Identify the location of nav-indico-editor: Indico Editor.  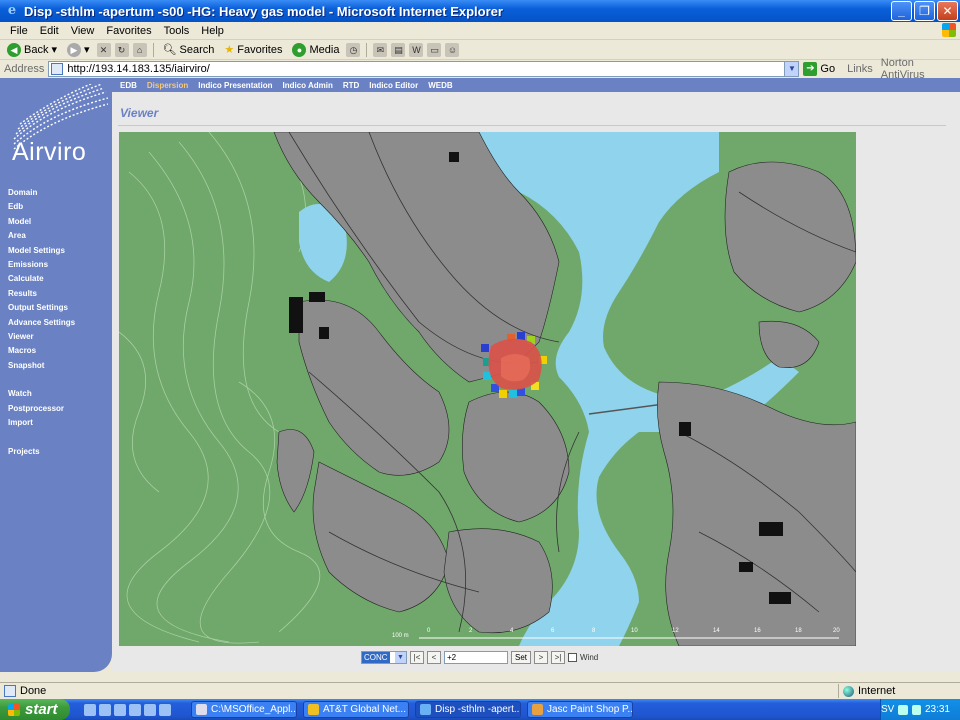
(393, 85).